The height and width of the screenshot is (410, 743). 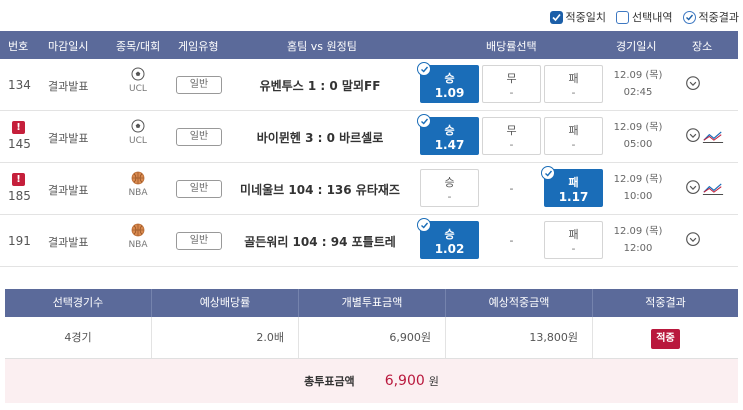 I want to click on odds-button: 승 -, so click(x=449, y=188).